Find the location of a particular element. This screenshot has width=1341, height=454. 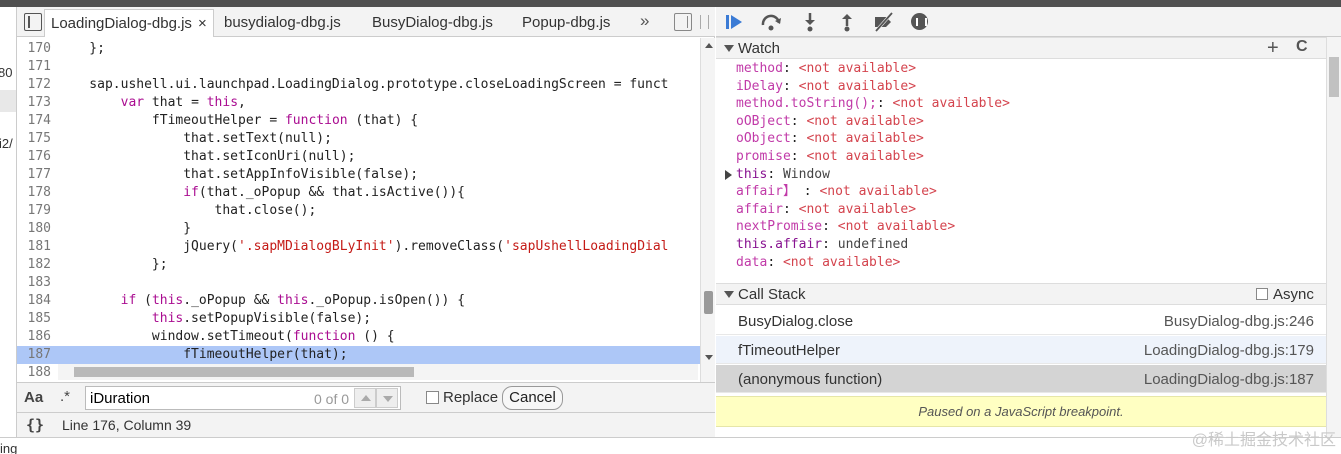

watch-expression: method: <not available> is located at coordinates (826, 69).